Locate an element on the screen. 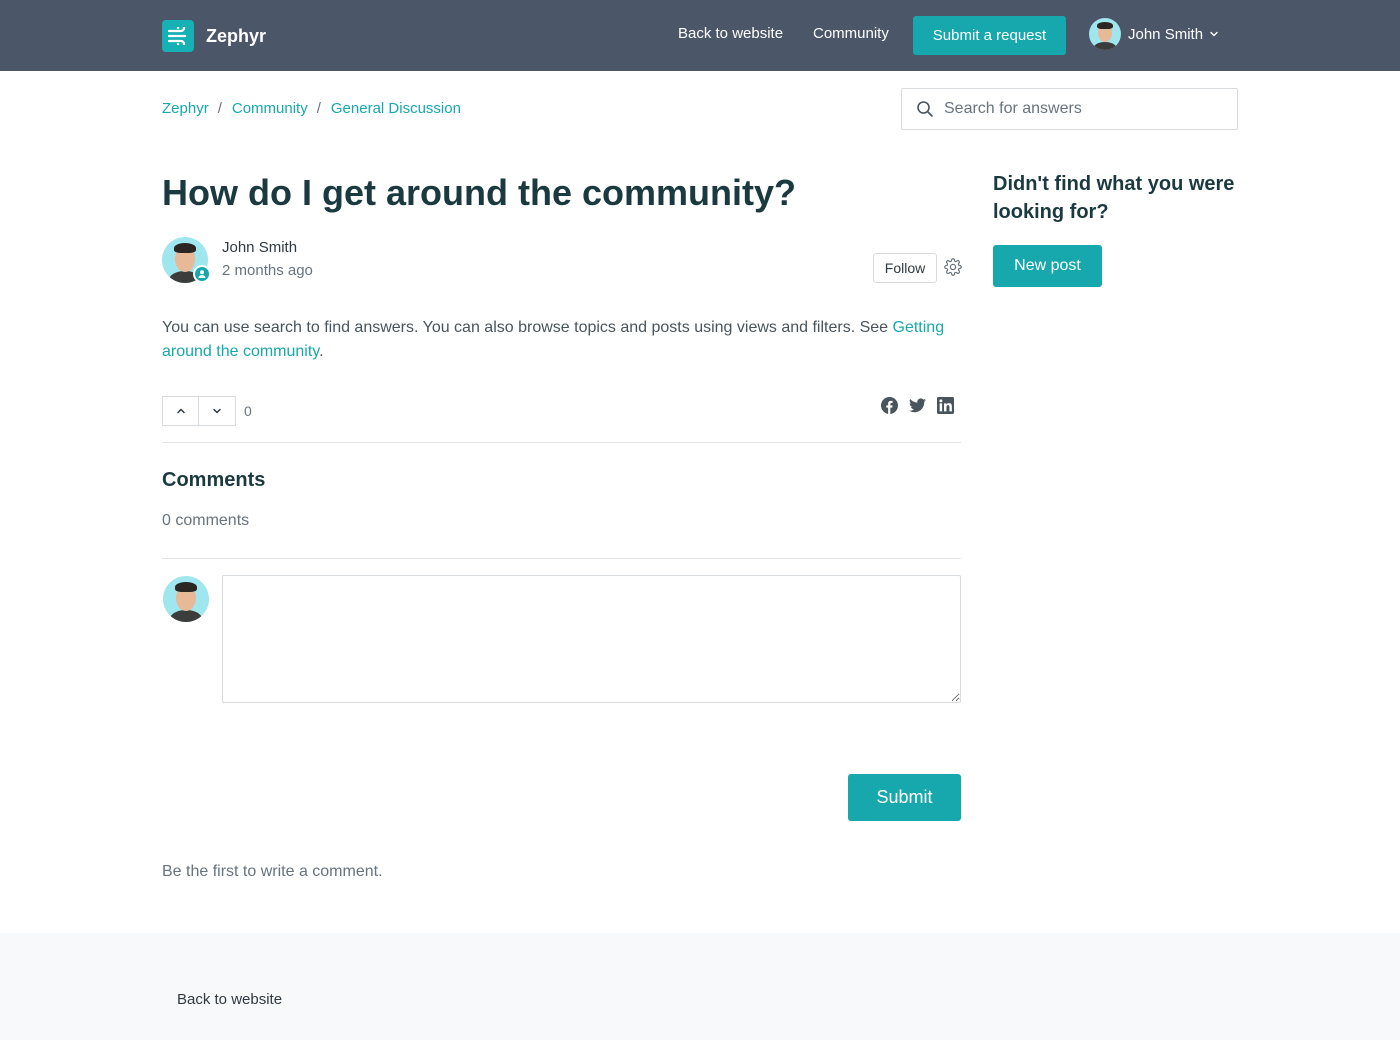 The width and height of the screenshot is (1400, 1040). vote-controls: 0 is located at coordinates (207, 411).